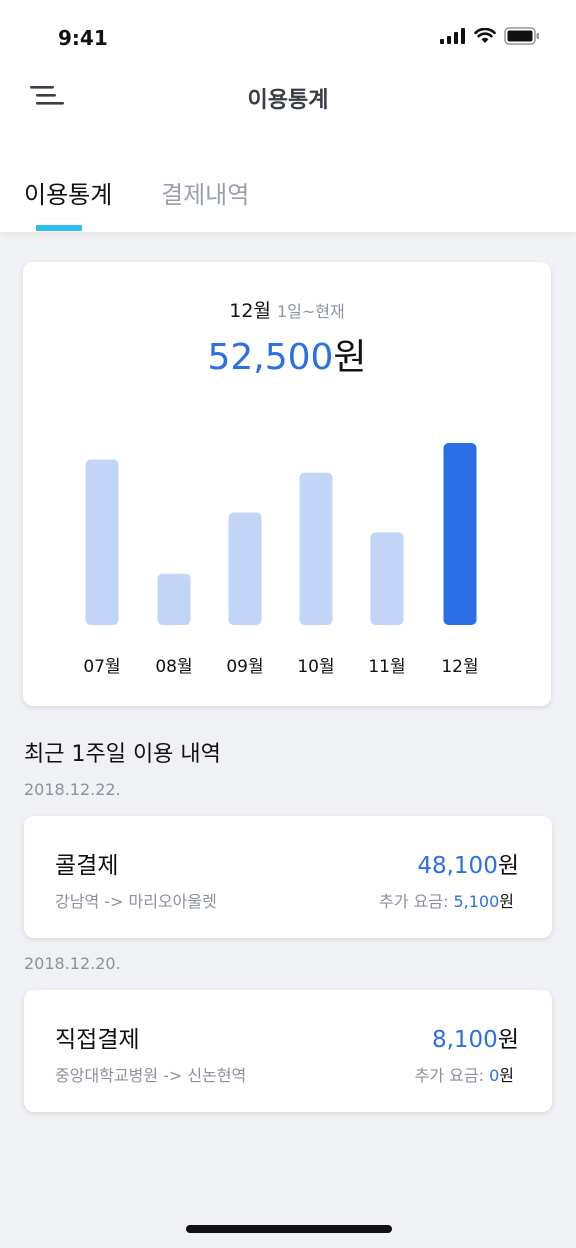 The height and width of the screenshot is (1248, 576). What do you see at coordinates (452, 36) in the screenshot?
I see `signal-icon` at bounding box center [452, 36].